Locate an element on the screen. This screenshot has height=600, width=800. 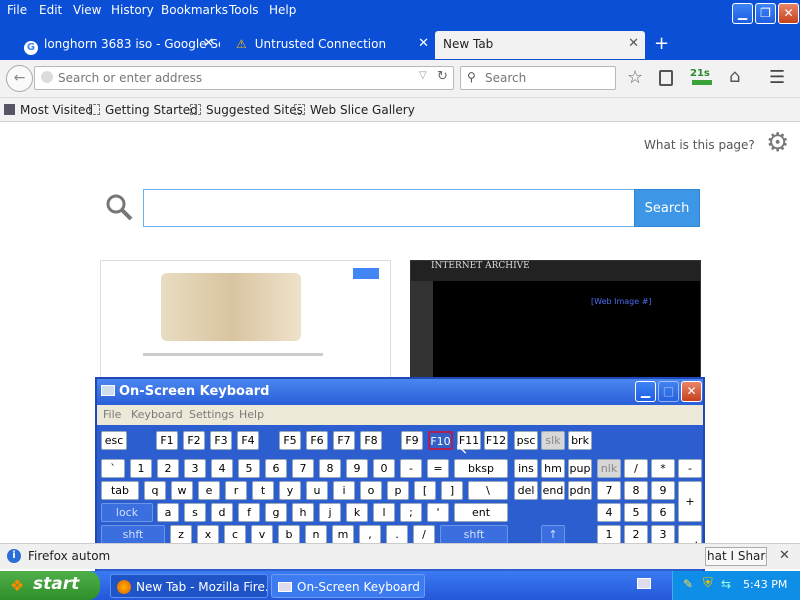
key-nlk: nlk is located at coordinates (609, 468).